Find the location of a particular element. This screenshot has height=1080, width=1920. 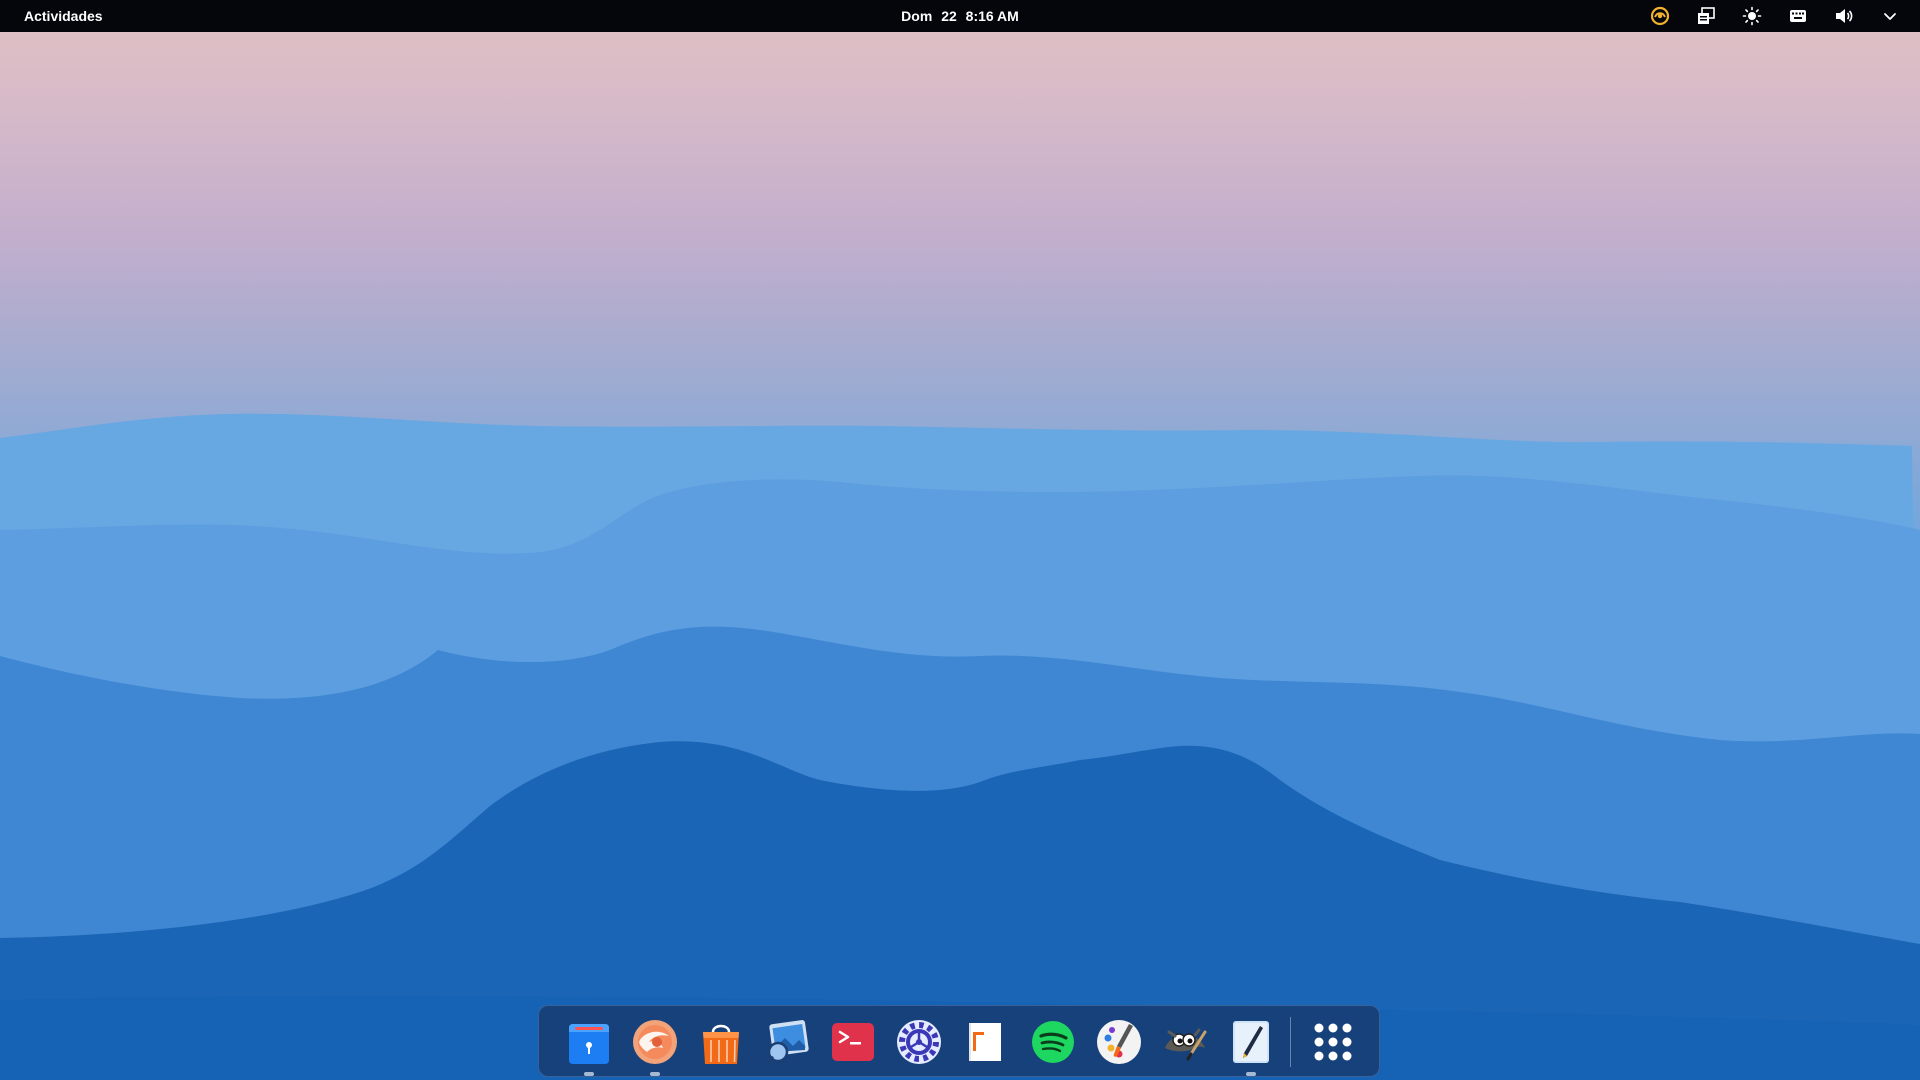

brightness-icon is located at coordinates (1752, 16).